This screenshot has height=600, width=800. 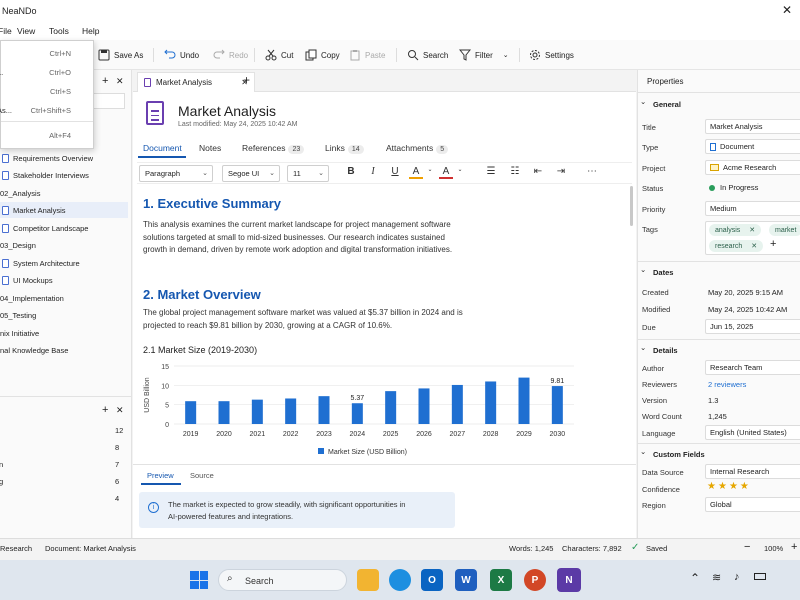 I want to click on tab-links: Links 14, so click(x=344, y=148).